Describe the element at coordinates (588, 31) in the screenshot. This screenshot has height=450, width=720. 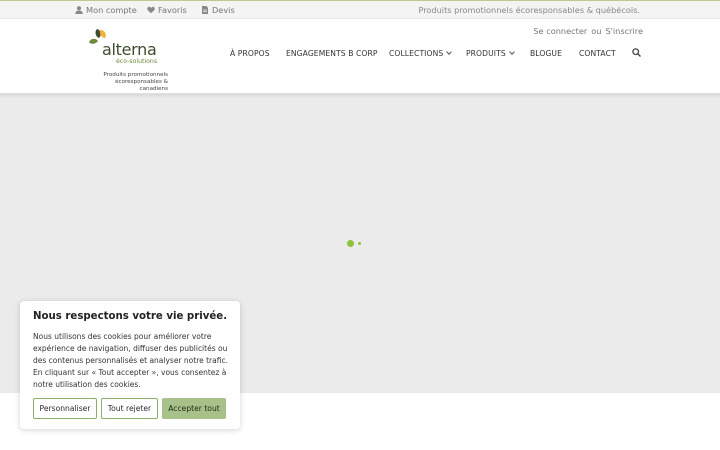
I see `auth-links: Se connecter ou S'inscrire` at that location.